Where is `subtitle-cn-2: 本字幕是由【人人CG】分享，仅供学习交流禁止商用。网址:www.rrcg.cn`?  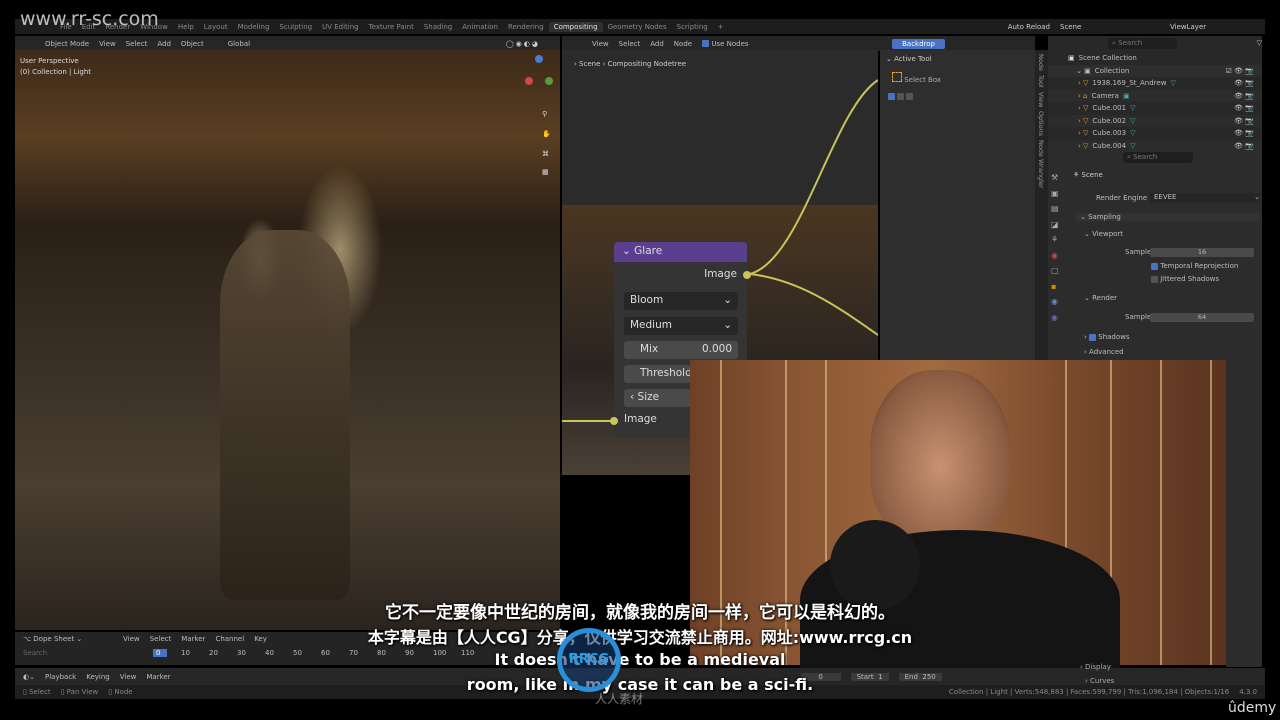
subtitle-cn-2: 本字幕是由【人人CG】分享，仅供学习交流禁止商用。网址:www.rrcg.cn is located at coordinates (640, 637).